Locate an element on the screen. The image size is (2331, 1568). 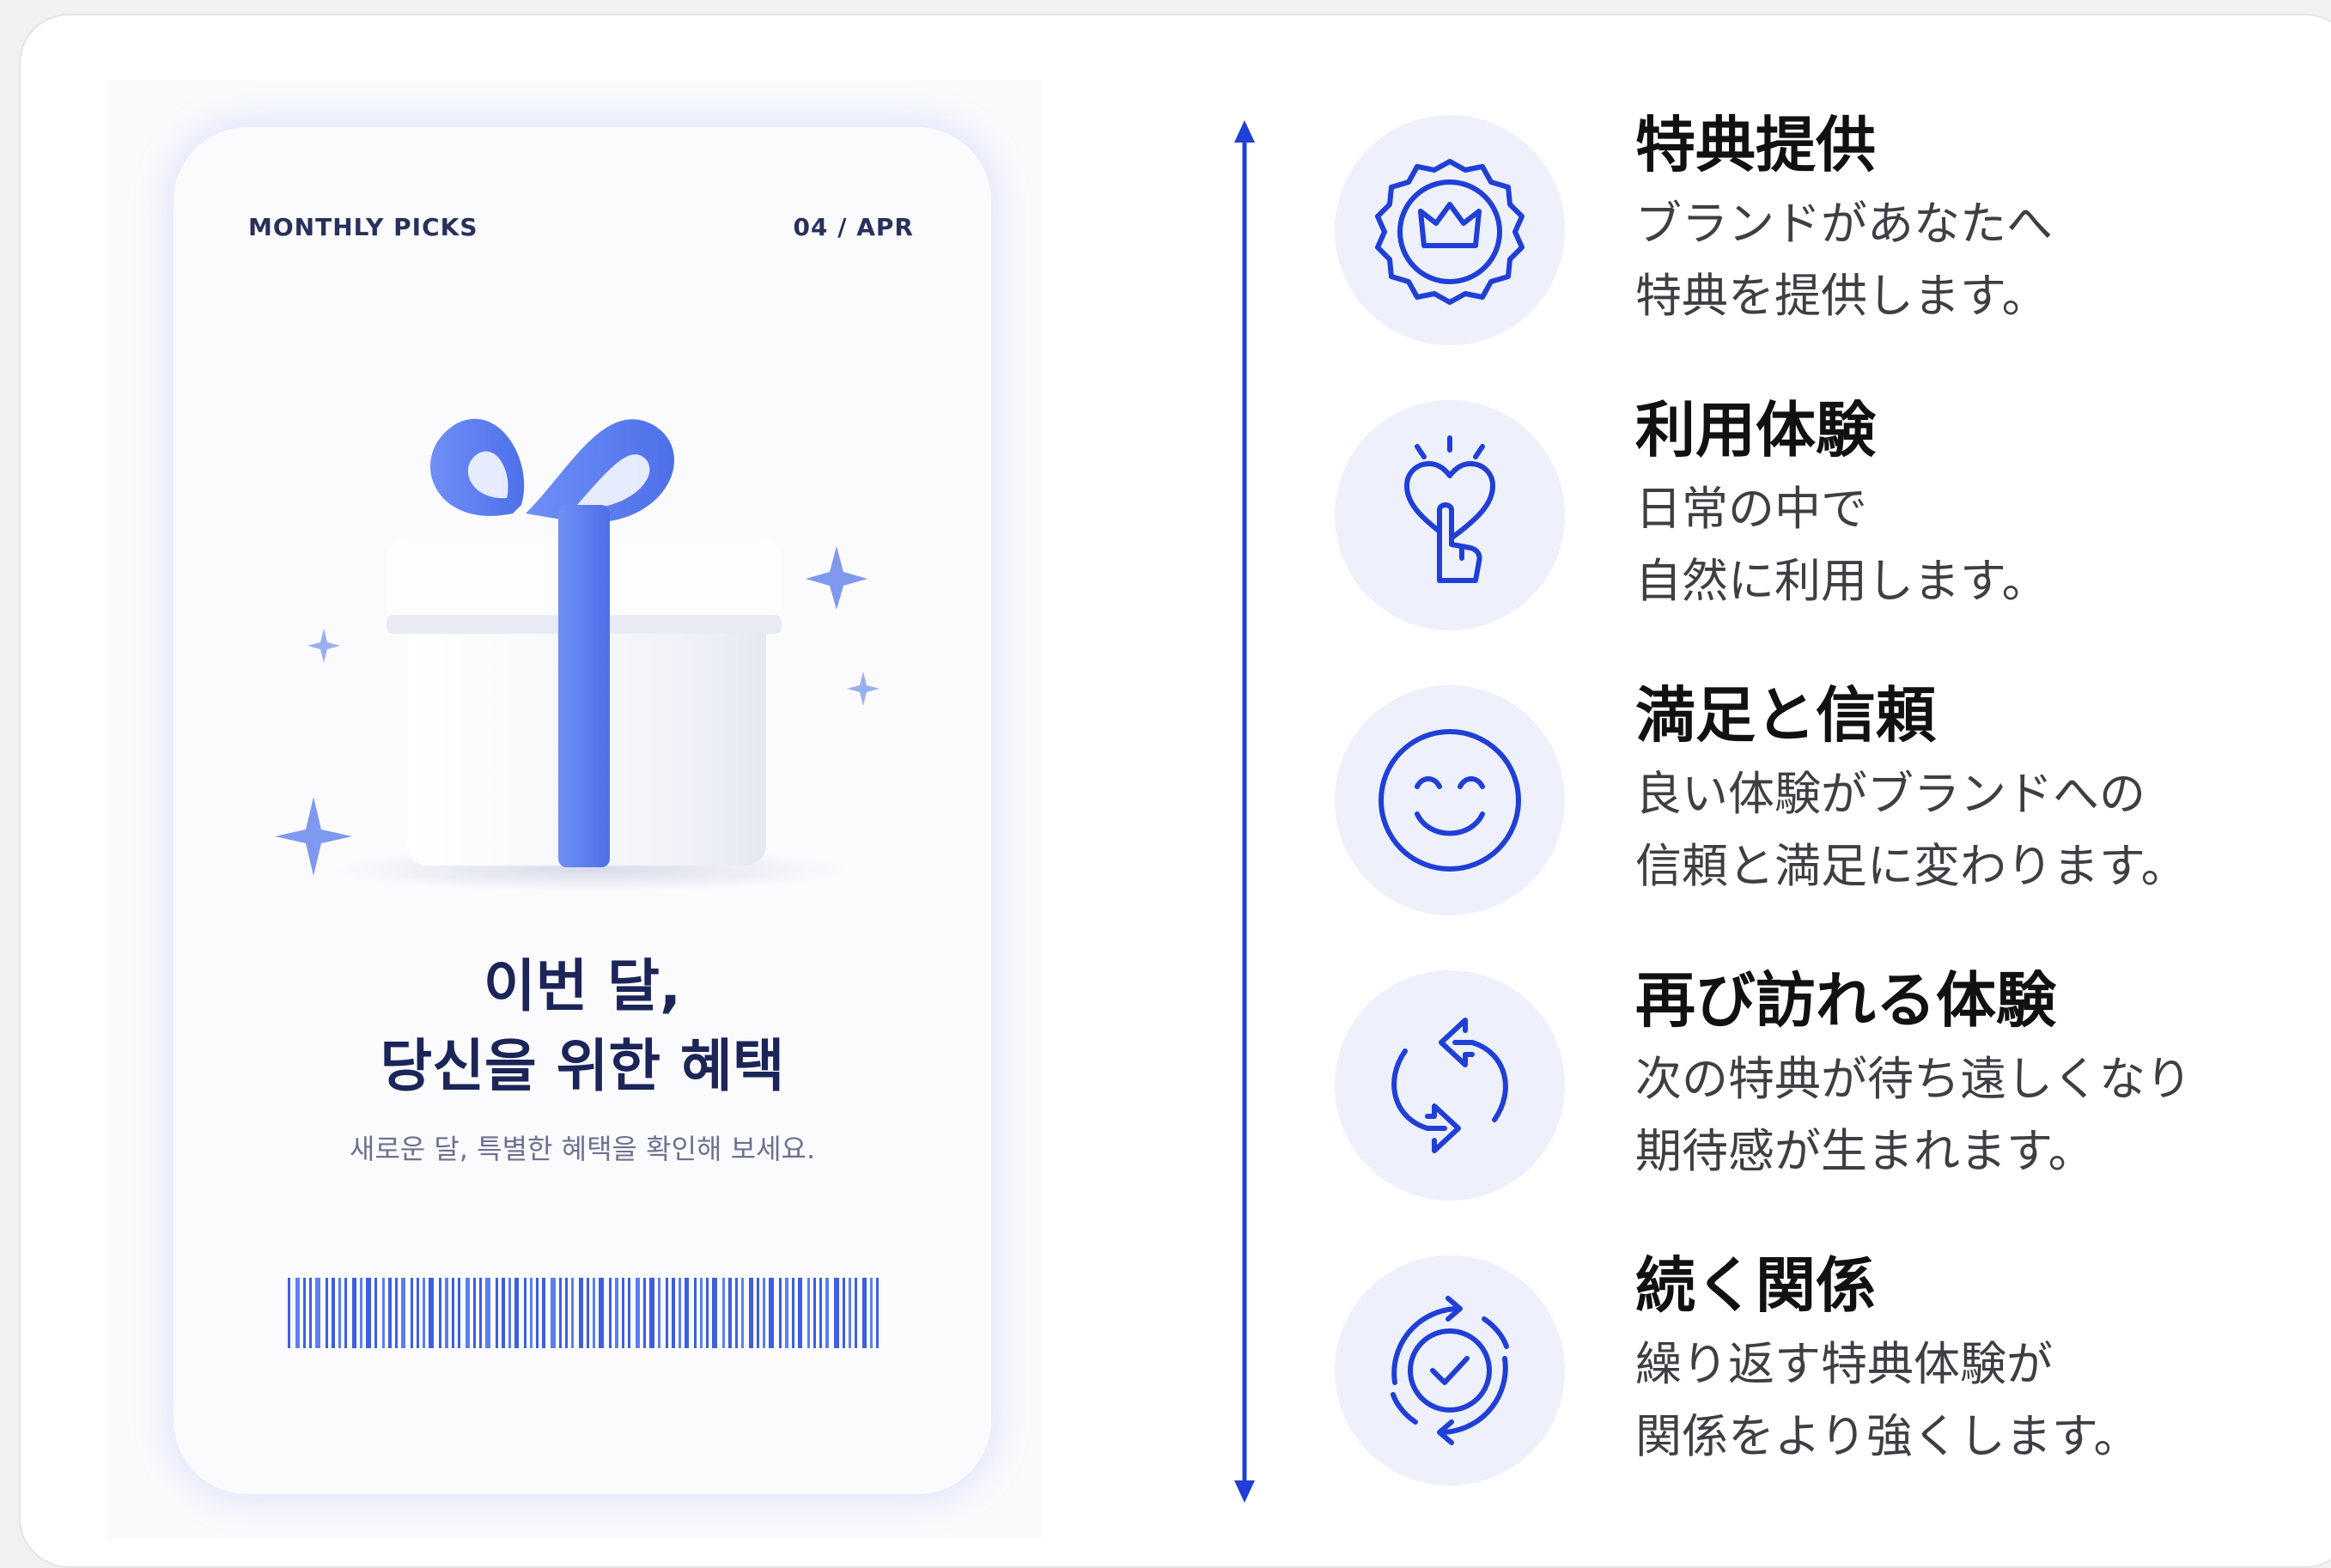
feature-desc-line-1: 繰り返す特典体験が is located at coordinates (1844, 1364).